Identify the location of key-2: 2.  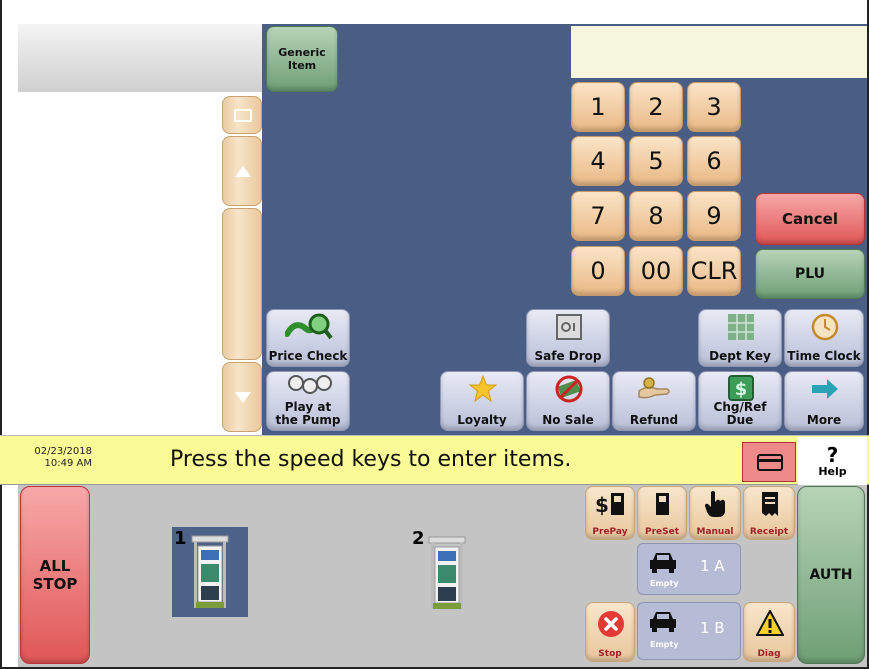
(656, 107).